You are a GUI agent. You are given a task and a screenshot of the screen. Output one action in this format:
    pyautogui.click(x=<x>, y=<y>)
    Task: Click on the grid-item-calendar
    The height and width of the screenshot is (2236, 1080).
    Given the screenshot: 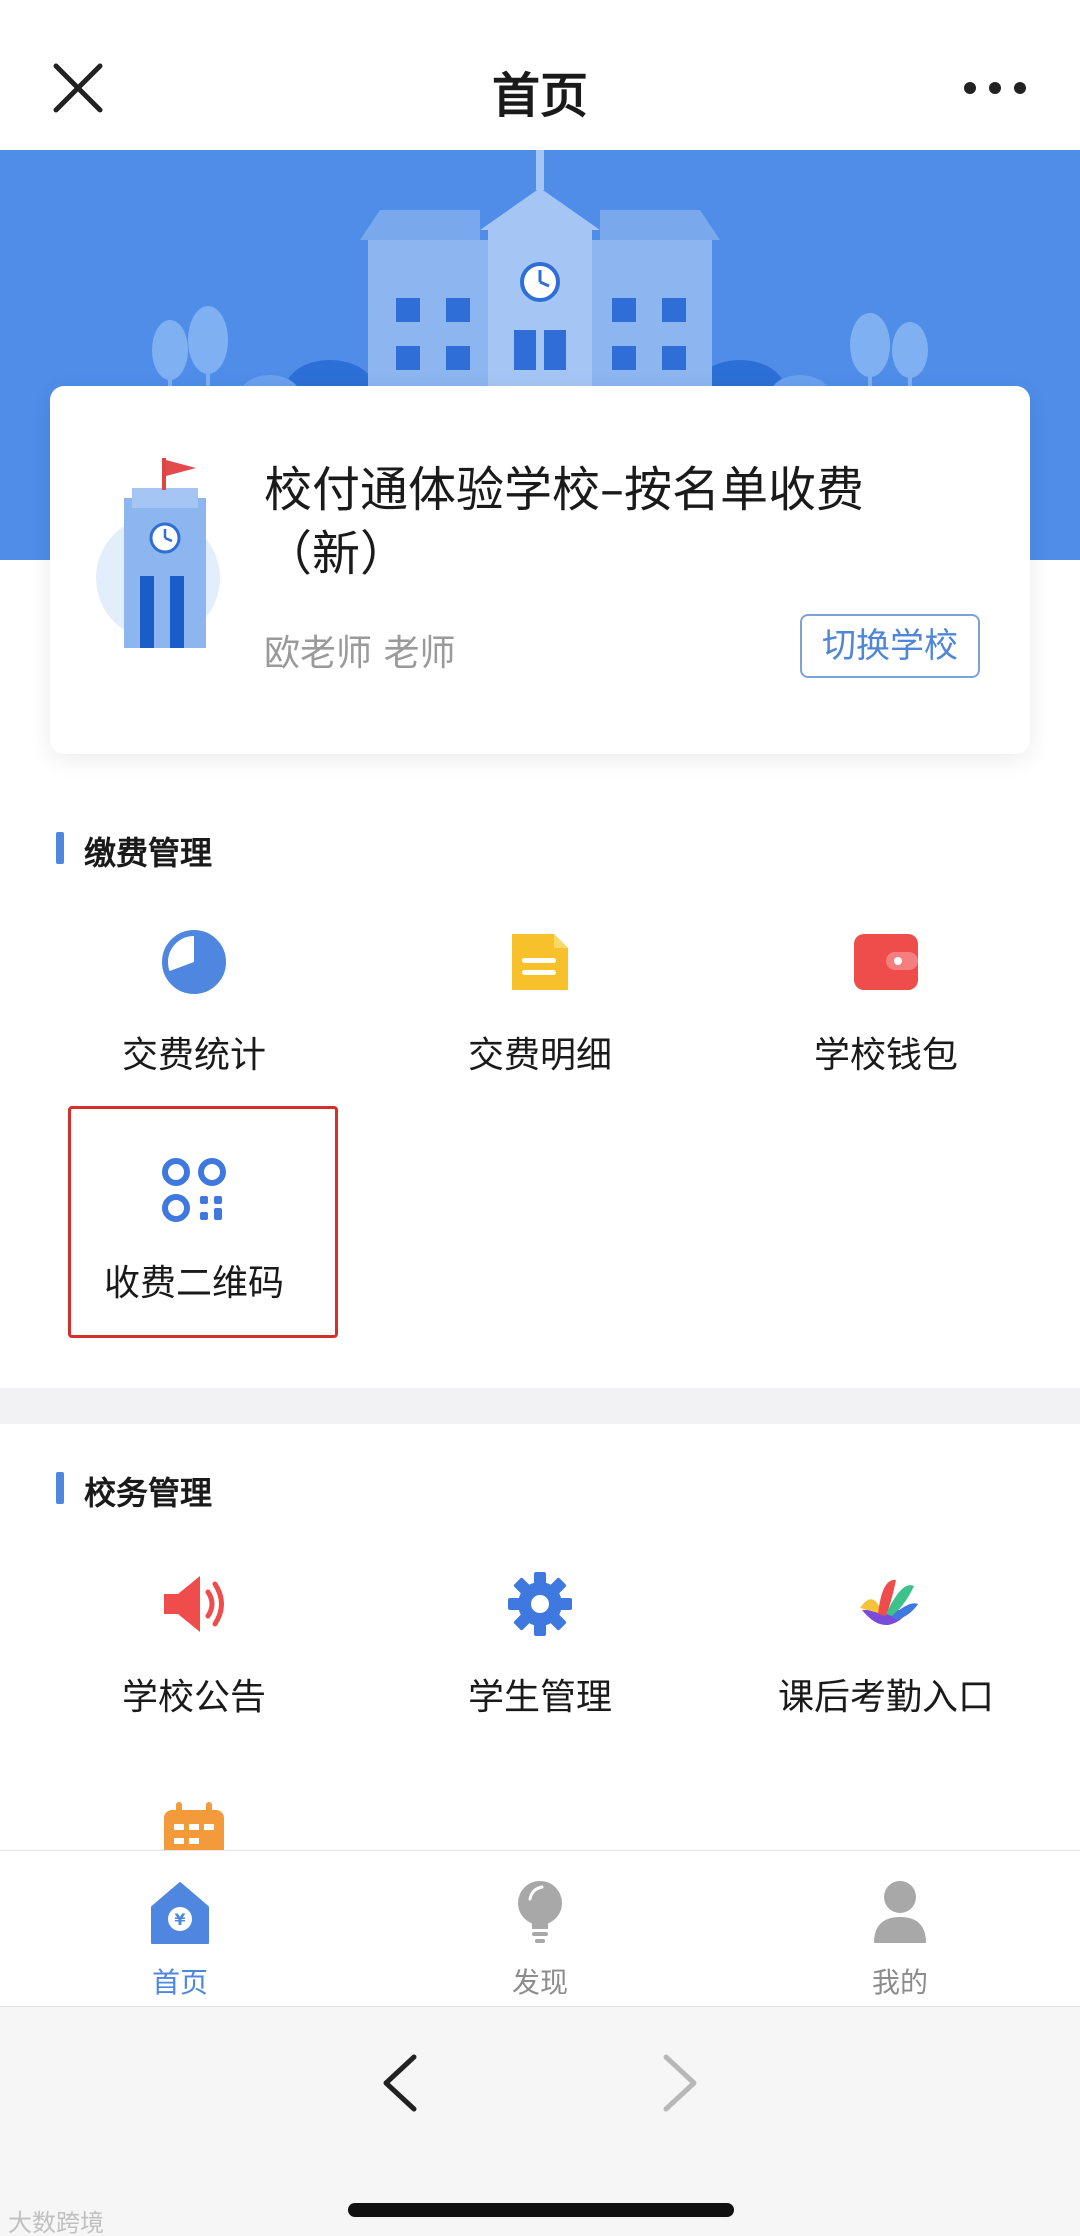 What is the action you would take?
    pyautogui.click(x=194, y=1825)
    